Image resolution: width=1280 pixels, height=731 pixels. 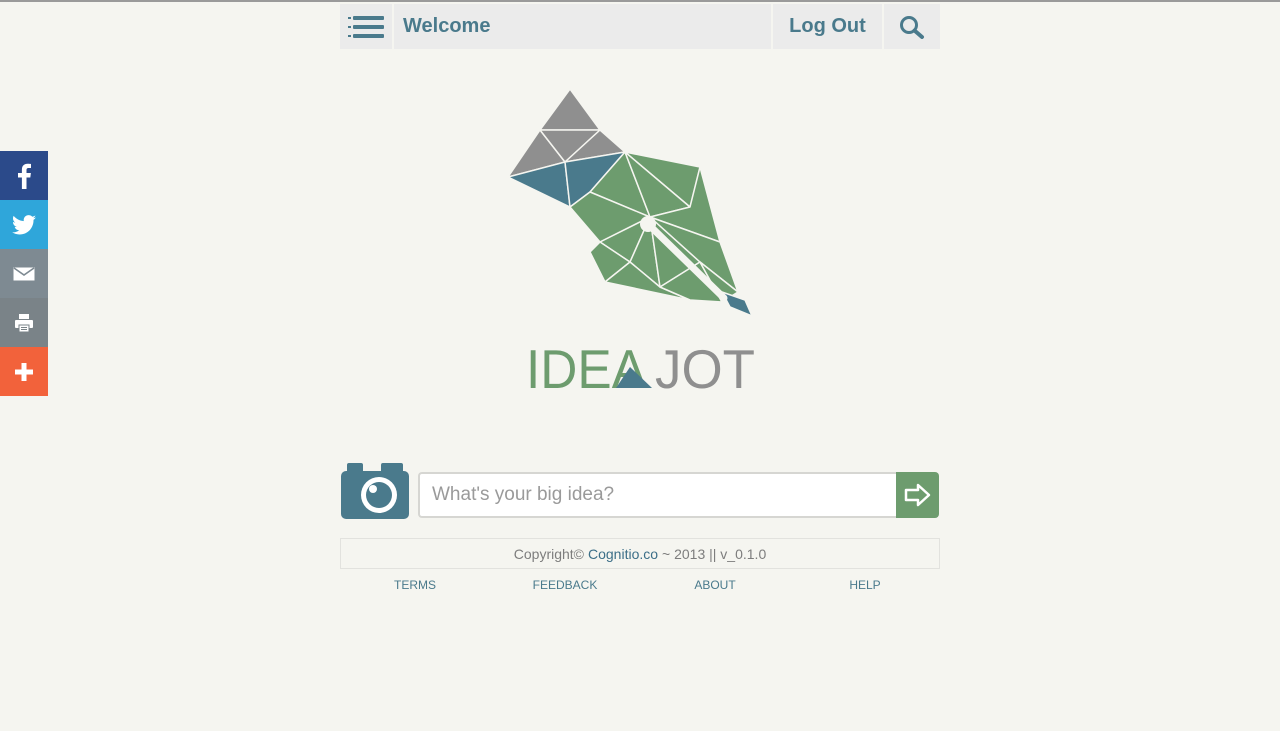 I want to click on terms-link: TERMS, so click(x=415, y=586).